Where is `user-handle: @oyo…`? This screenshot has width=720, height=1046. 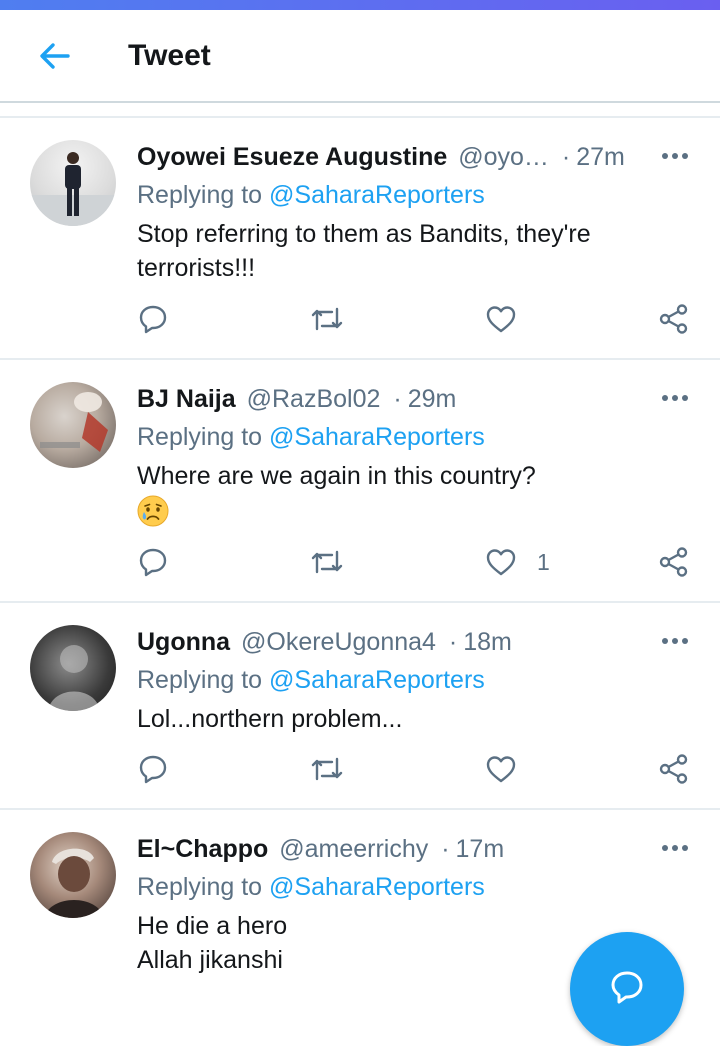
user-handle: @oyo… is located at coordinates (503, 157).